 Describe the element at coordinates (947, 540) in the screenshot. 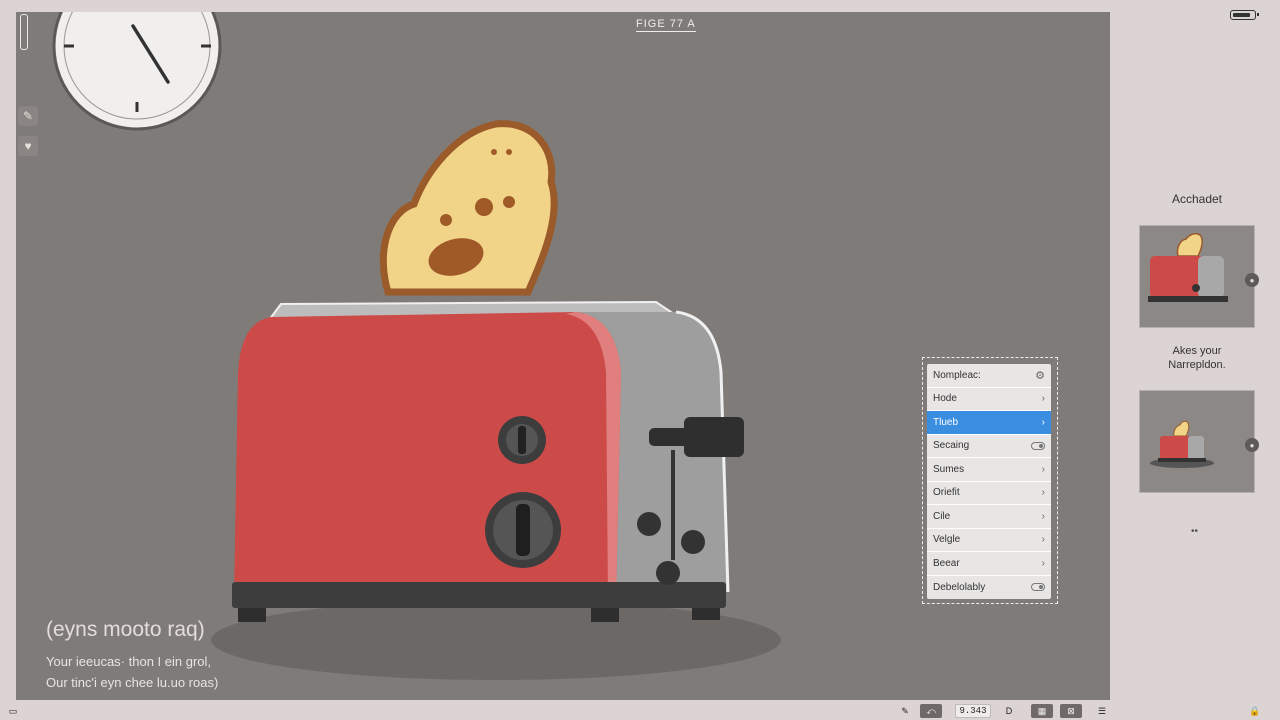

I see `menu-item-label: Velgle` at that location.